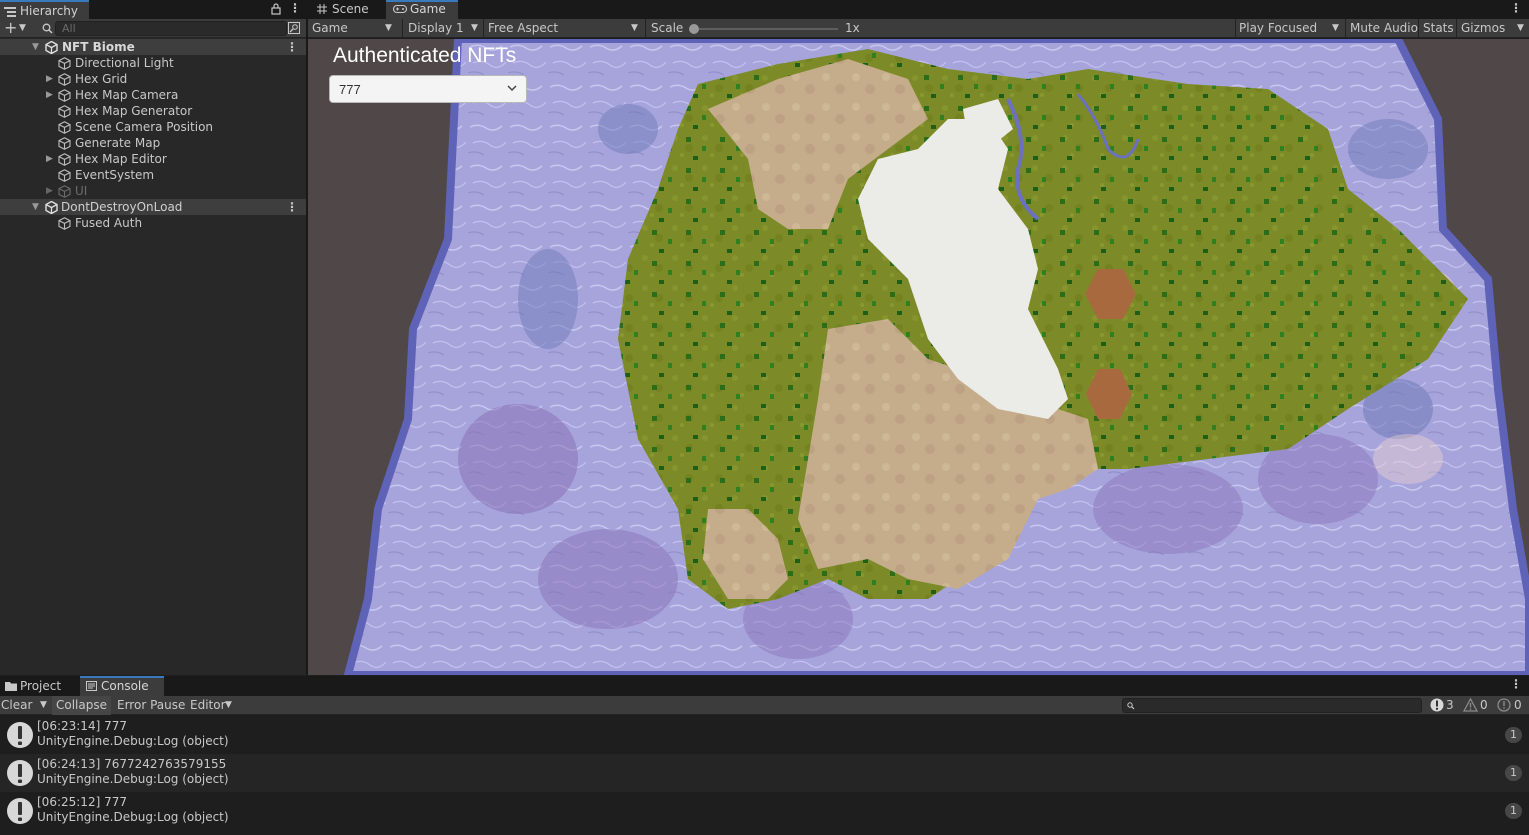 This screenshot has width=1529, height=835. I want to click on gizmos-dropdown: Gizmos ▼, so click(1494, 28).